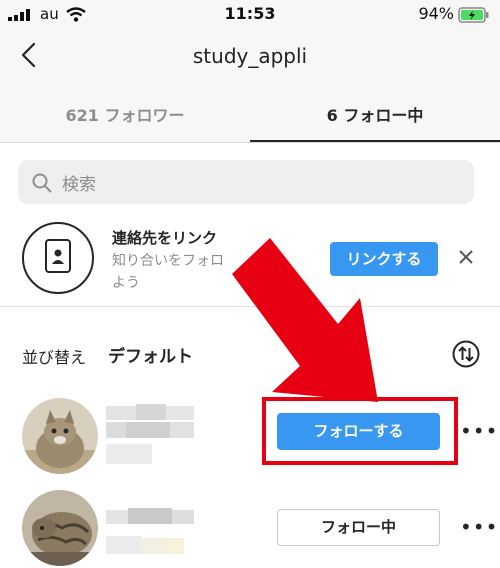 Image resolution: width=500 pixels, height=568 pixels. What do you see at coordinates (79, 185) in the screenshot?
I see `search-placeholder: 検索` at bounding box center [79, 185].